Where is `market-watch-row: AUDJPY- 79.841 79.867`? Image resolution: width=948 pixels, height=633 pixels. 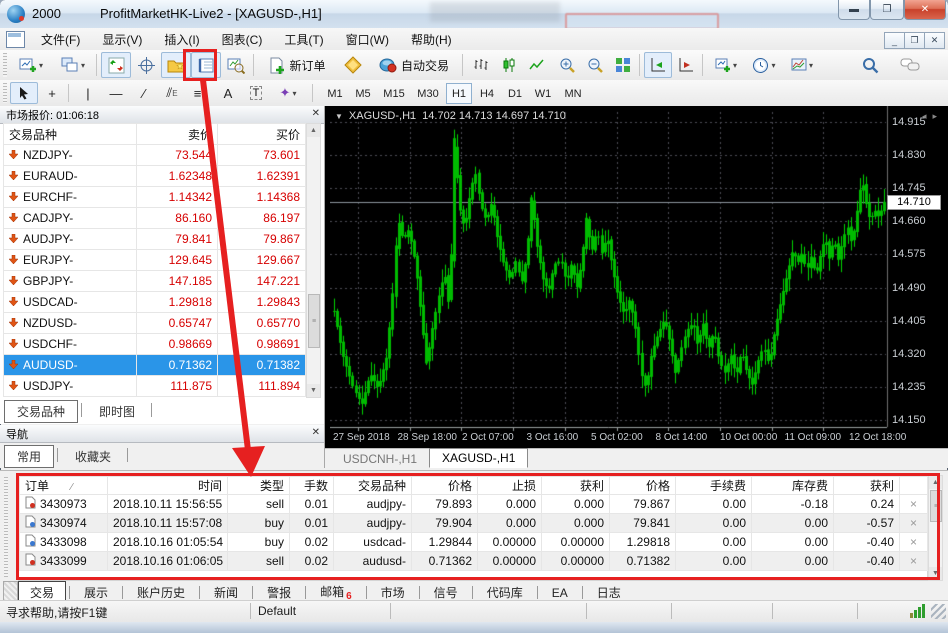 market-watch-row: AUDJPY- 79.841 79.867 is located at coordinates (154, 239).